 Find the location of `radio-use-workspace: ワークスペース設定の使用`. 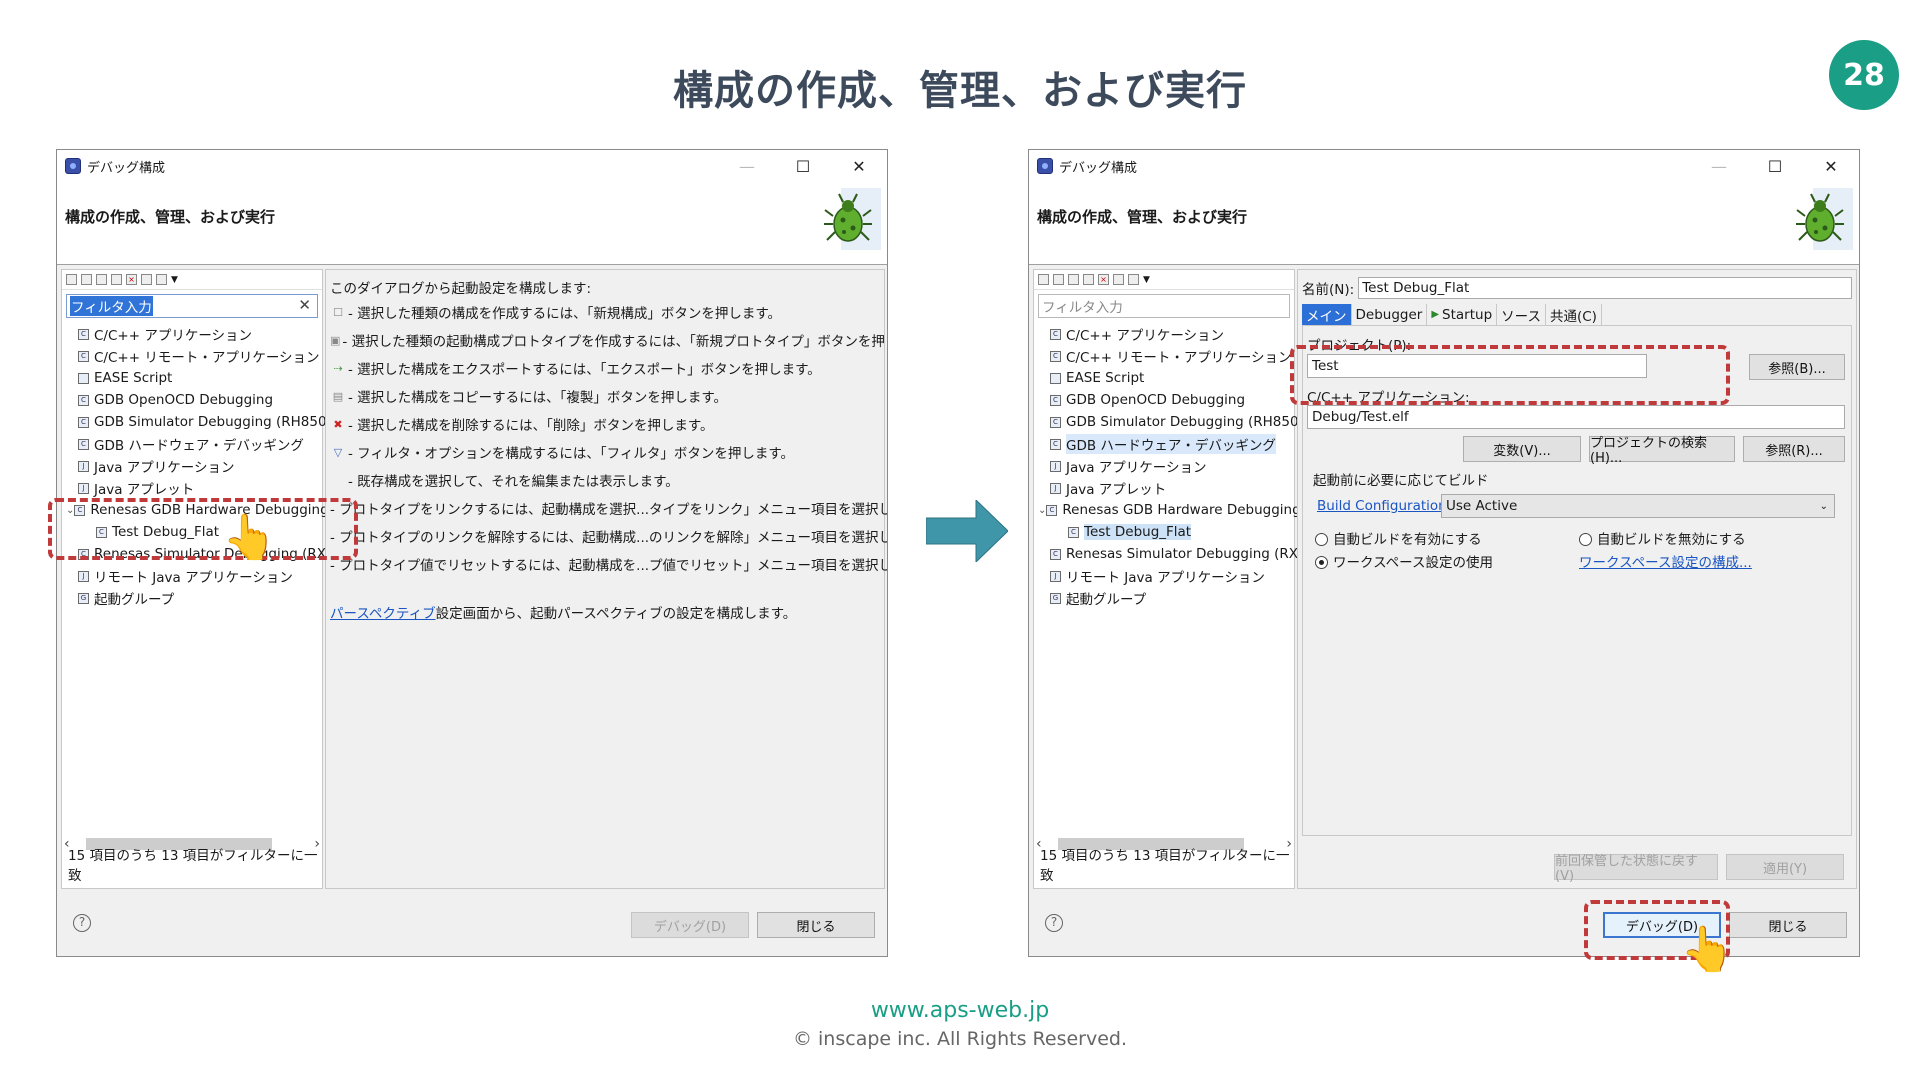

radio-use-workspace: ワークスペース設定の使用 is located at coordinates (1404, 561).